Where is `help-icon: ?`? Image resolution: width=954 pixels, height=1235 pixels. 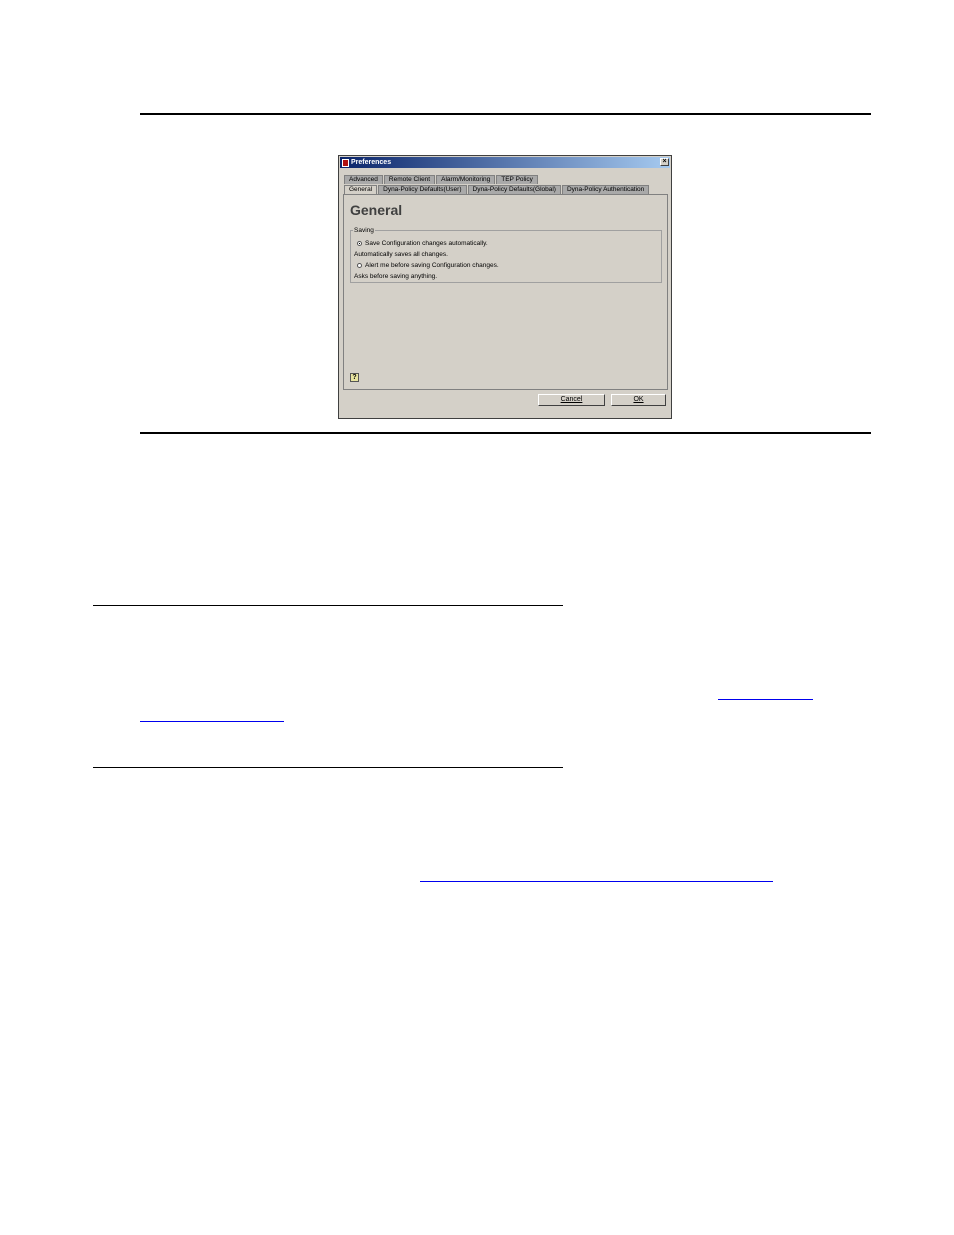
help-icon: ? is located at coordinates (354, 377).